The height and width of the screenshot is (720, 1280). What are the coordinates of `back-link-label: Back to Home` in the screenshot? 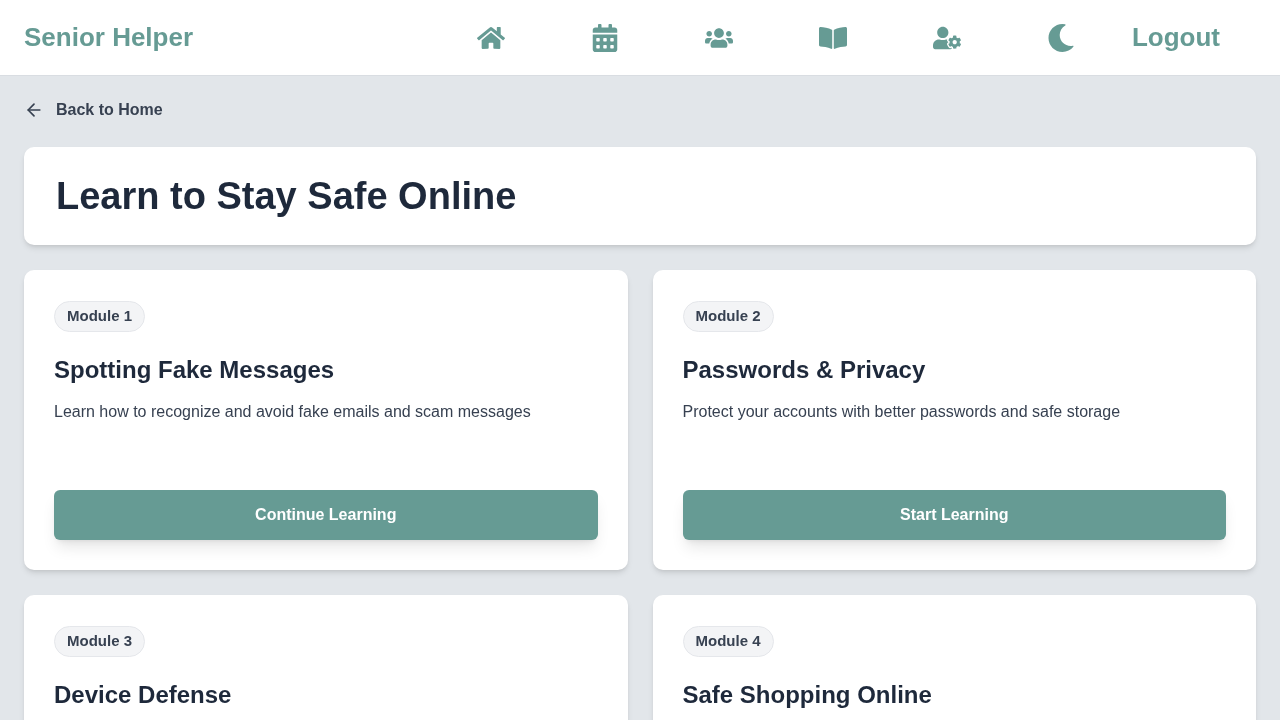 It's located at (109, 110).